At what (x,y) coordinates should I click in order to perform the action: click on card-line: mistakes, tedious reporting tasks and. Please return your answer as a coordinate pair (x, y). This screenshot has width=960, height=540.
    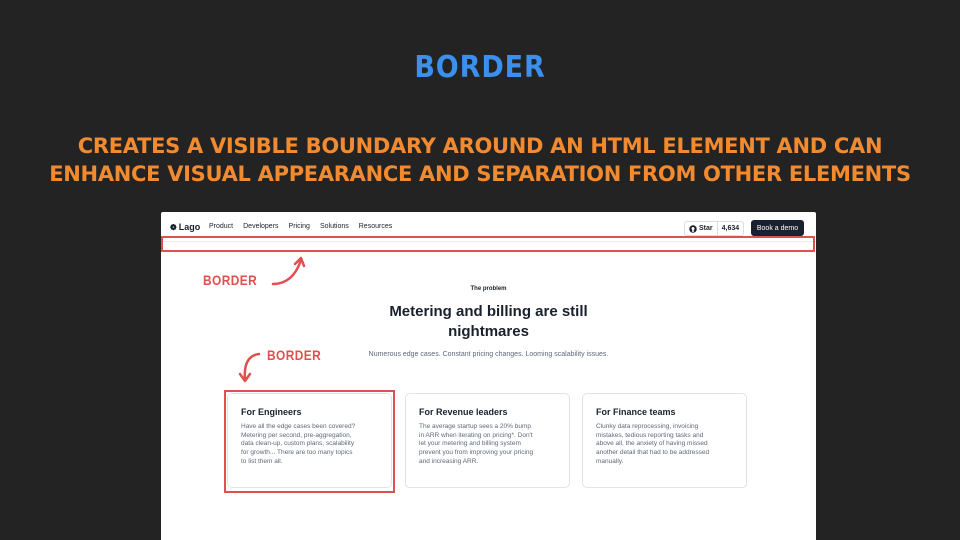
    Looking at the image, I should click on (650, 435).